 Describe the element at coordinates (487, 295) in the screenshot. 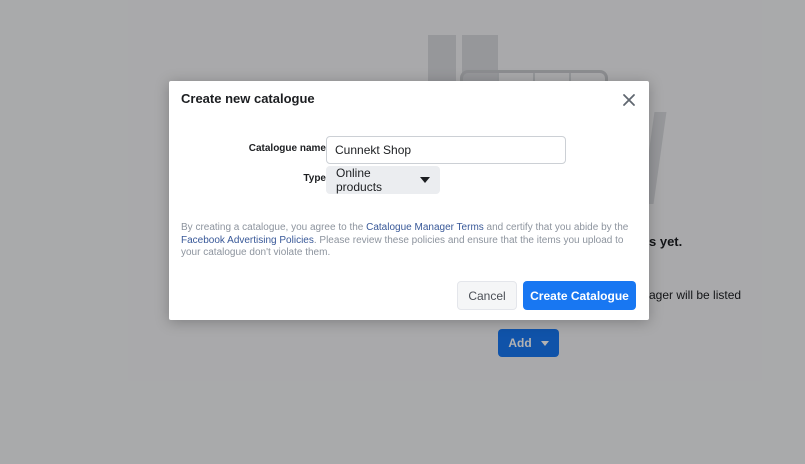

I see `cancel-button: Cancel` at that location.